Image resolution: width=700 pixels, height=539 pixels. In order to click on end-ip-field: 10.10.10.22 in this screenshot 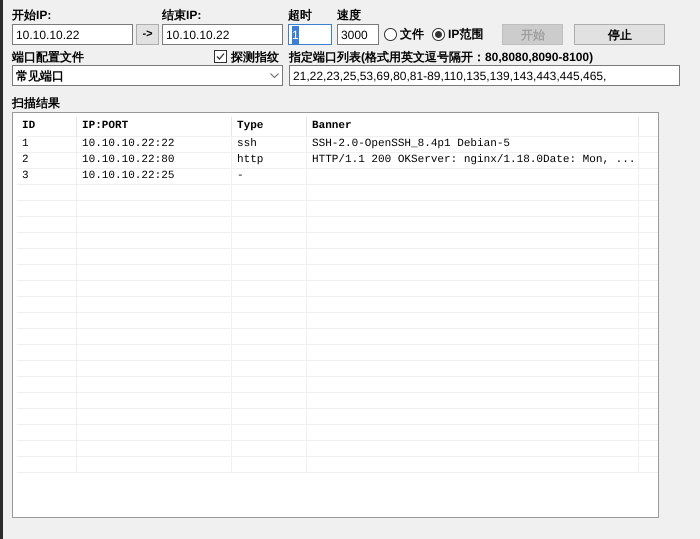, I will do `click(222, 34)`.